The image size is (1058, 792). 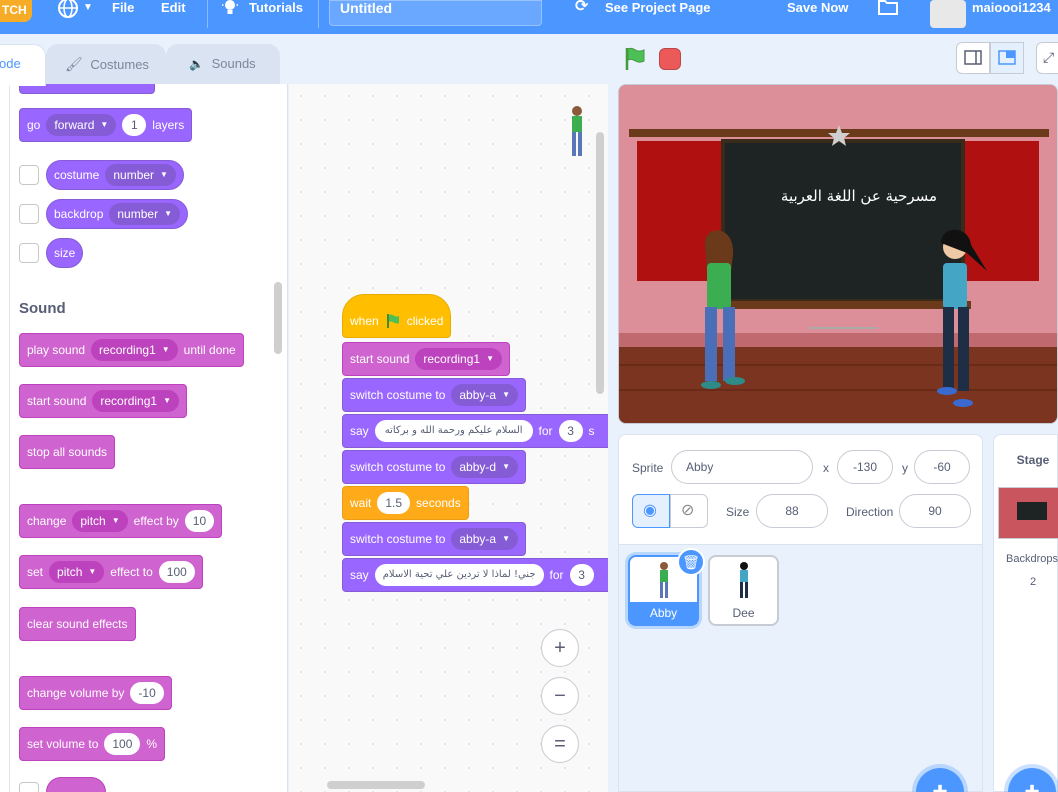 I want to click on backdrop-dropdown: number ▼, so click(x=144, y=214).